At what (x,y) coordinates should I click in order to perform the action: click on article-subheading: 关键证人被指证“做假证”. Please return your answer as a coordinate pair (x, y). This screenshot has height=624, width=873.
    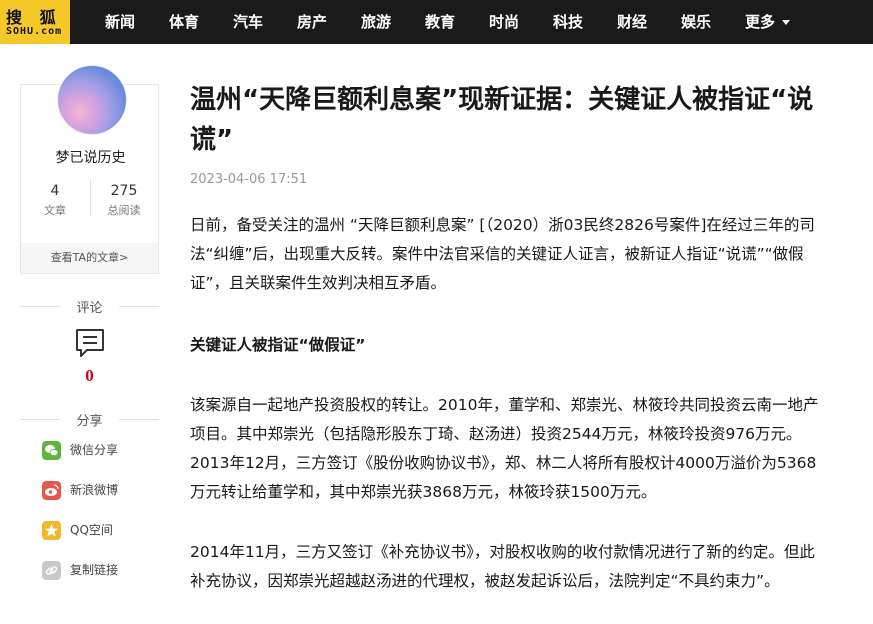
    Looking at the image, I should click on (278, 345).